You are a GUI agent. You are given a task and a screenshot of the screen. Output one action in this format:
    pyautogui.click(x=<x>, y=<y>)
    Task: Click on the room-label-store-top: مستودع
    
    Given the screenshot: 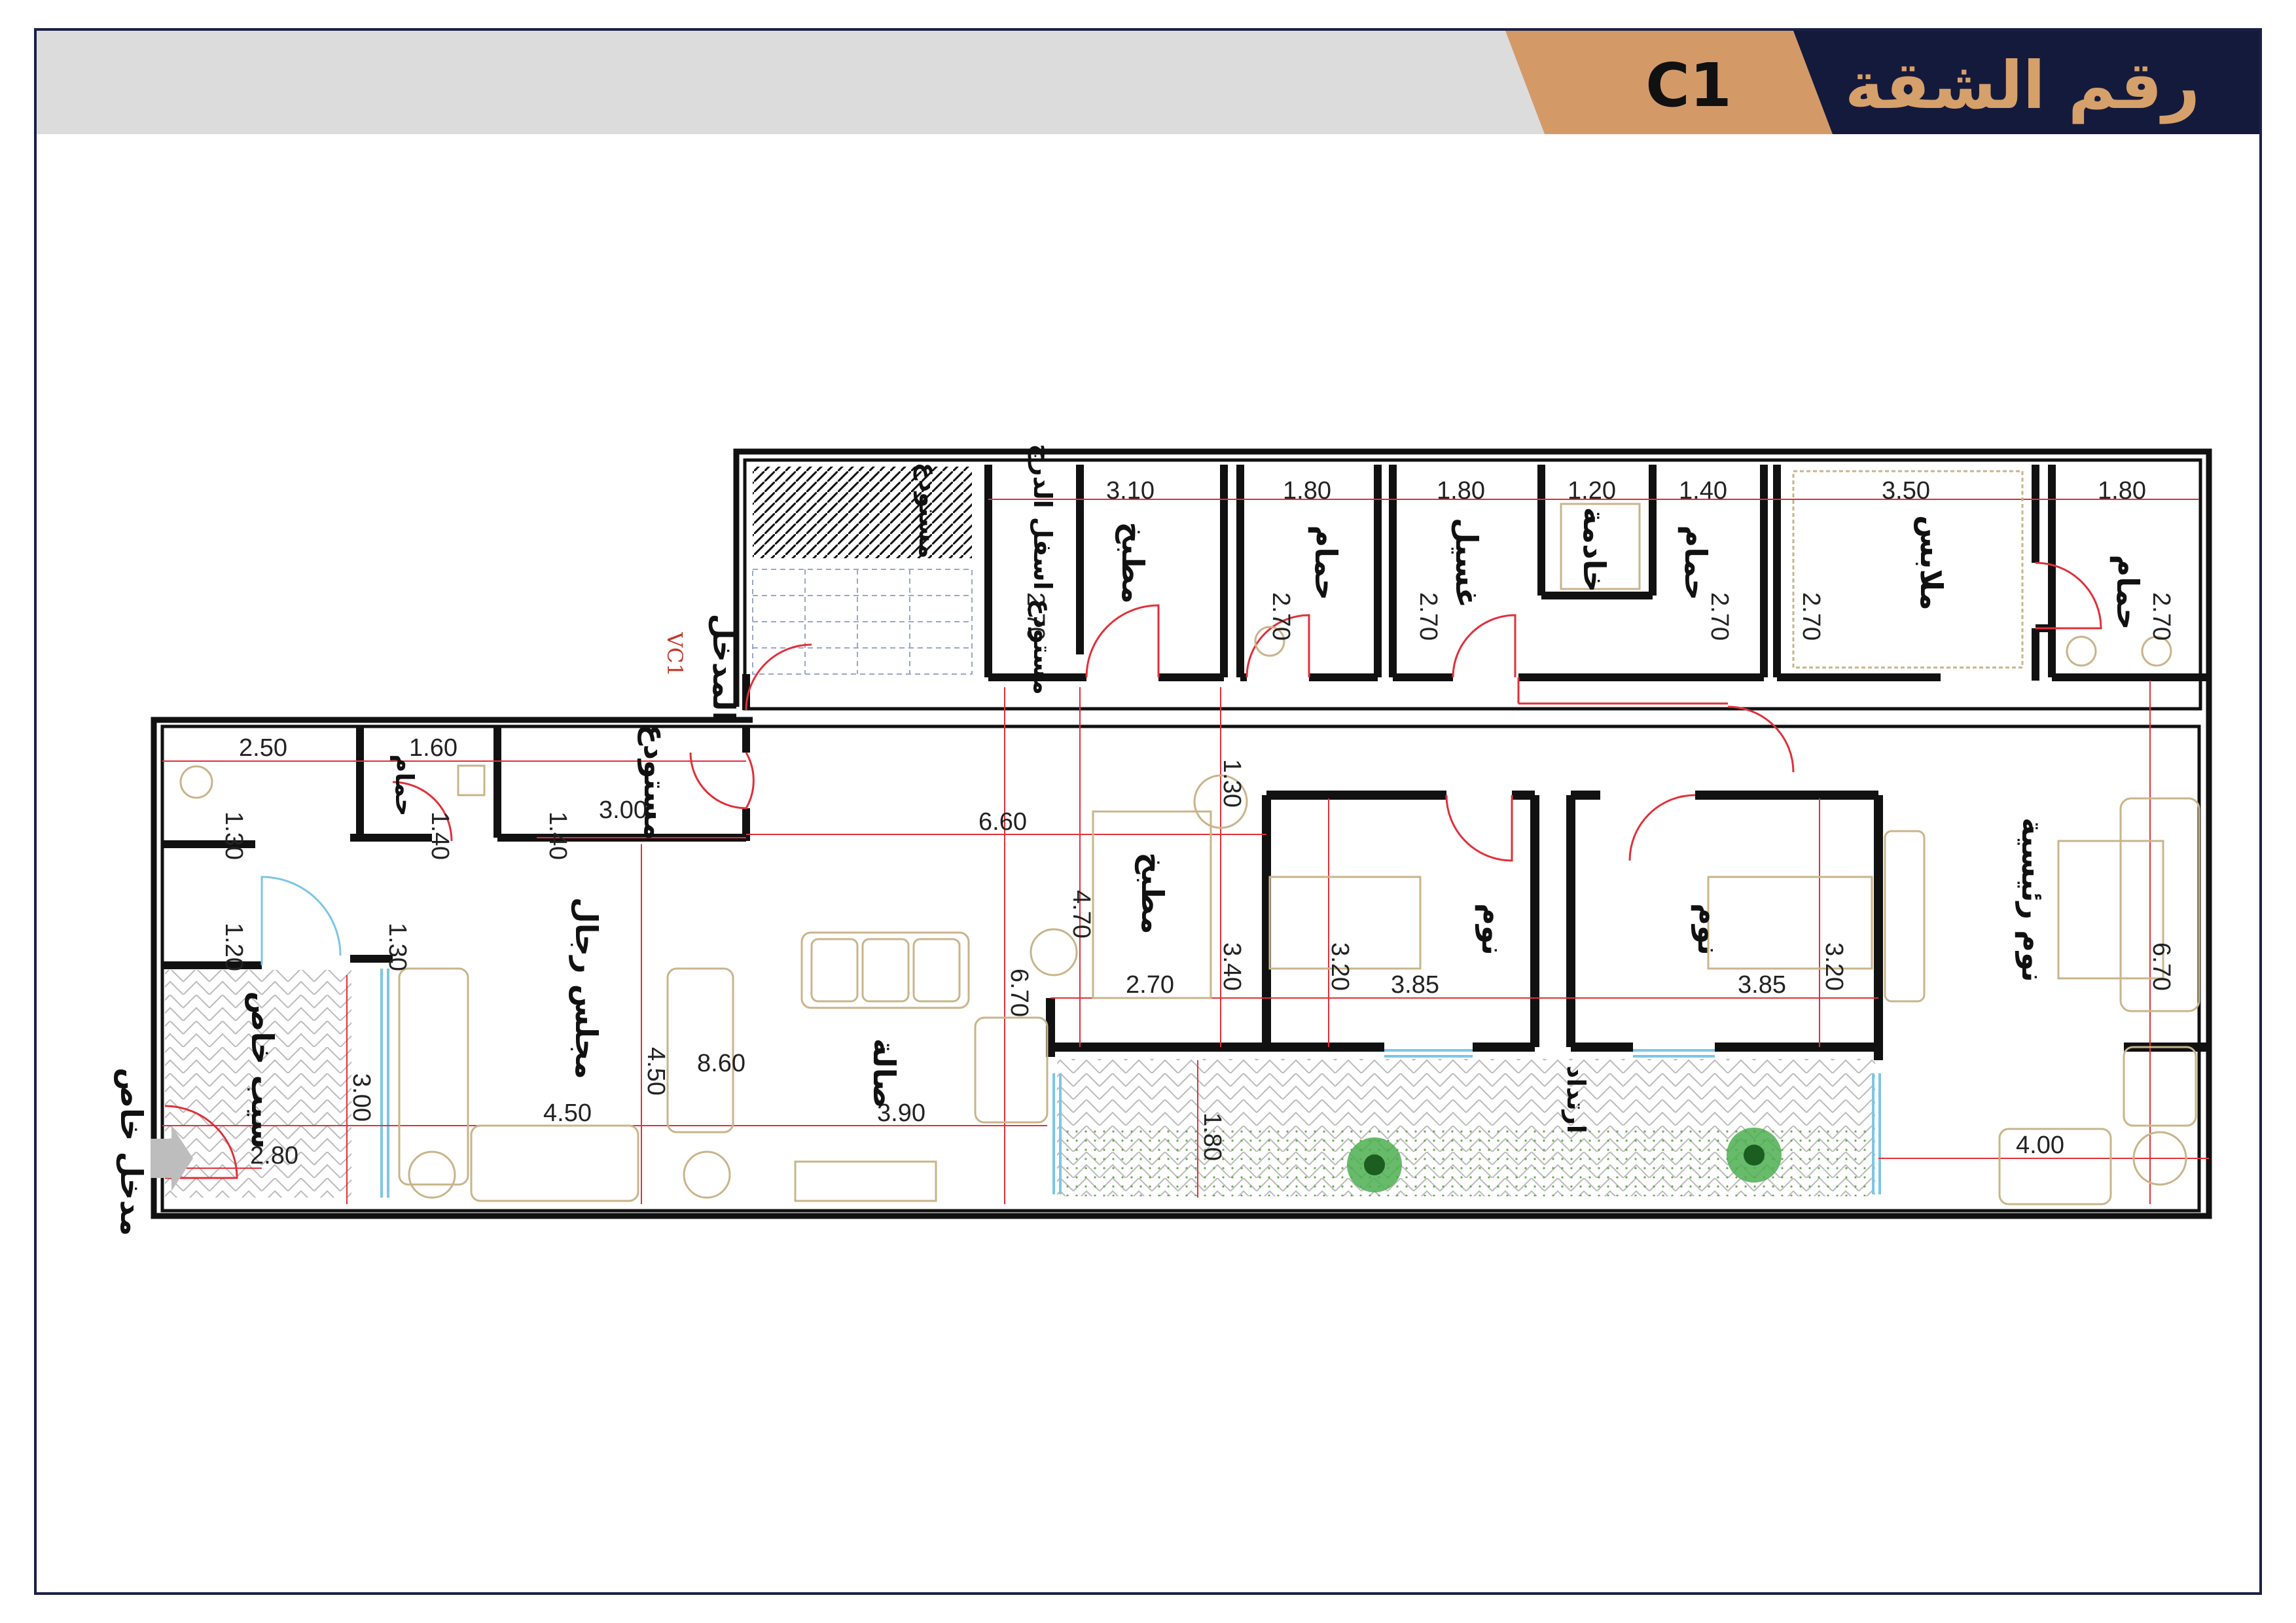 What is the action you would take?
    pyautogui.click(x=928, y=511)
    